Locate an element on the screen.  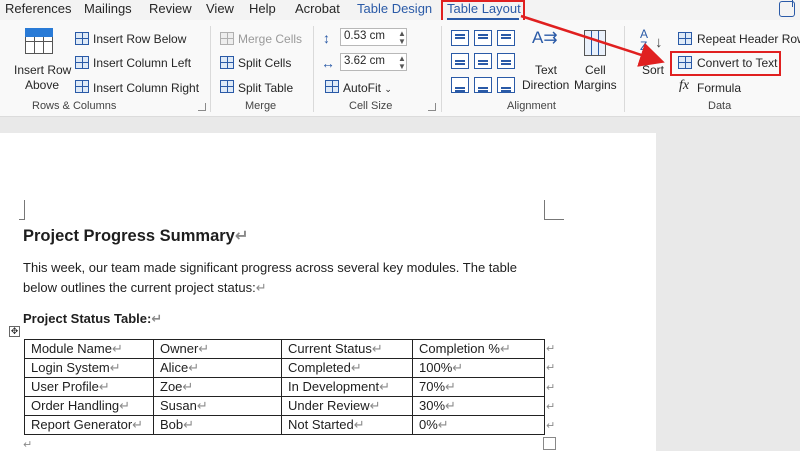
autofit-icon is located at coordinates (332, 86).